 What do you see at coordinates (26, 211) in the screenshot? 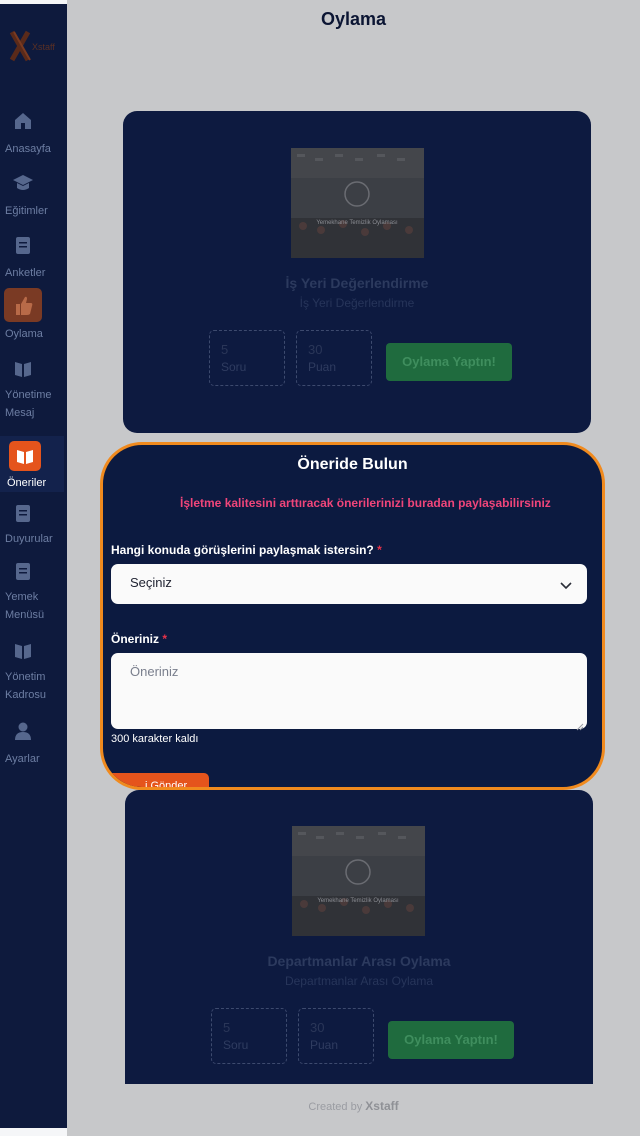
I see `sidebar-item-label: Eğitimler` at bounding box center [26, 211].